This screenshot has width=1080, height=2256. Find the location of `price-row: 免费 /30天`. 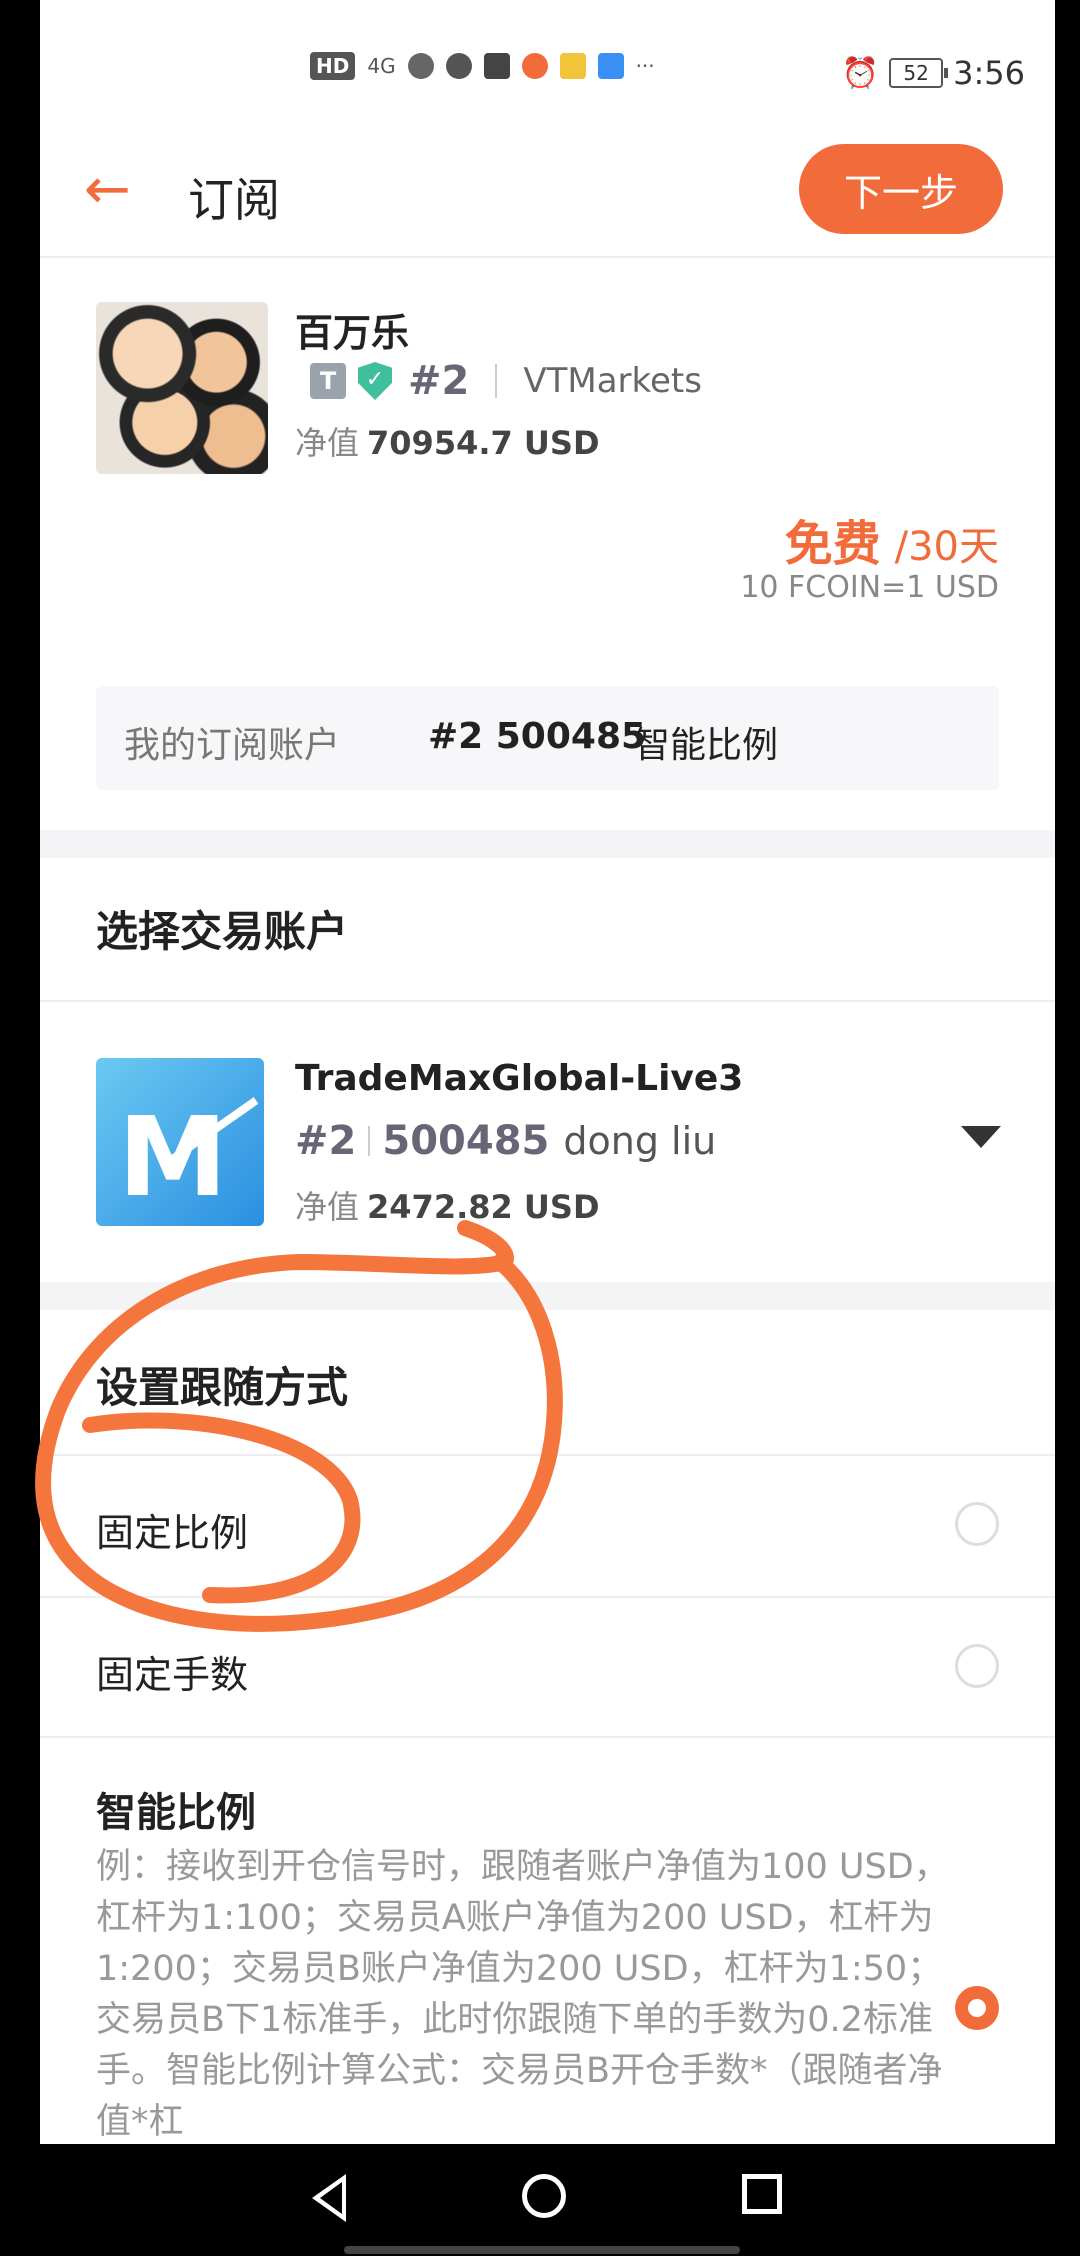

price-row: 免费 /30天 is located at coordinates (892, 539).